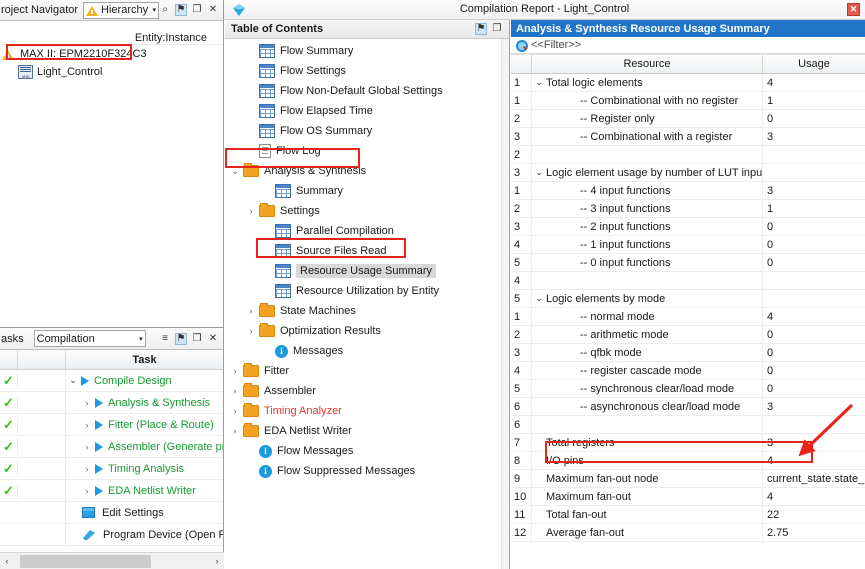  What do you see at coordinates (363, 371) in the screenshot?
I see `toc-item: › Fitter` at bounding box center [363, 371].